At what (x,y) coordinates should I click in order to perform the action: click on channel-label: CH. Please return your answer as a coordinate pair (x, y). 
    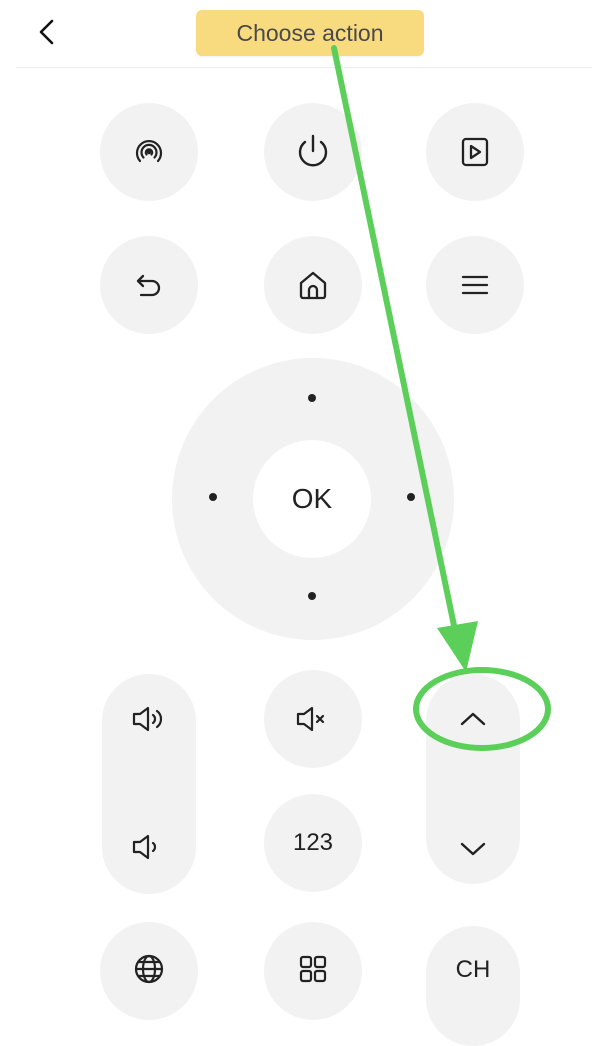
    Looking at the image, I should click on (473, 969).